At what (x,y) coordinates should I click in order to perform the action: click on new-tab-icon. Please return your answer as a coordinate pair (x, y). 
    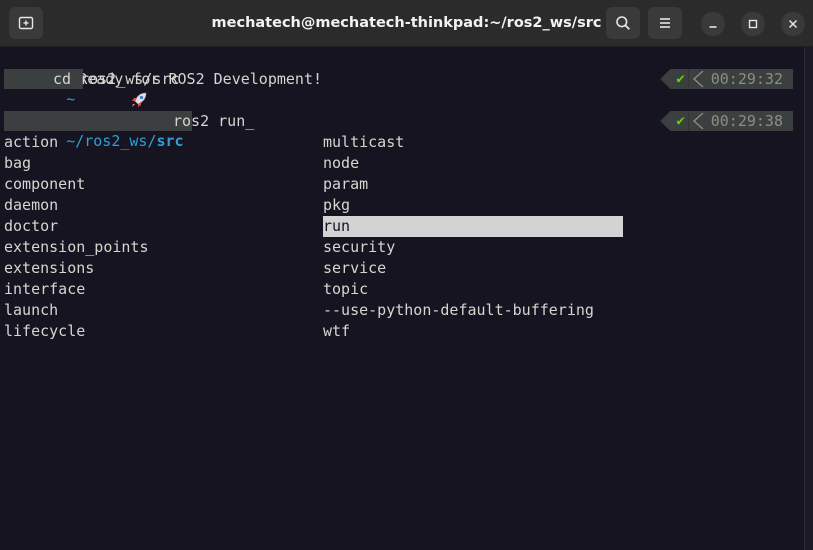
    Looking at the image, I should click on (26, 23).